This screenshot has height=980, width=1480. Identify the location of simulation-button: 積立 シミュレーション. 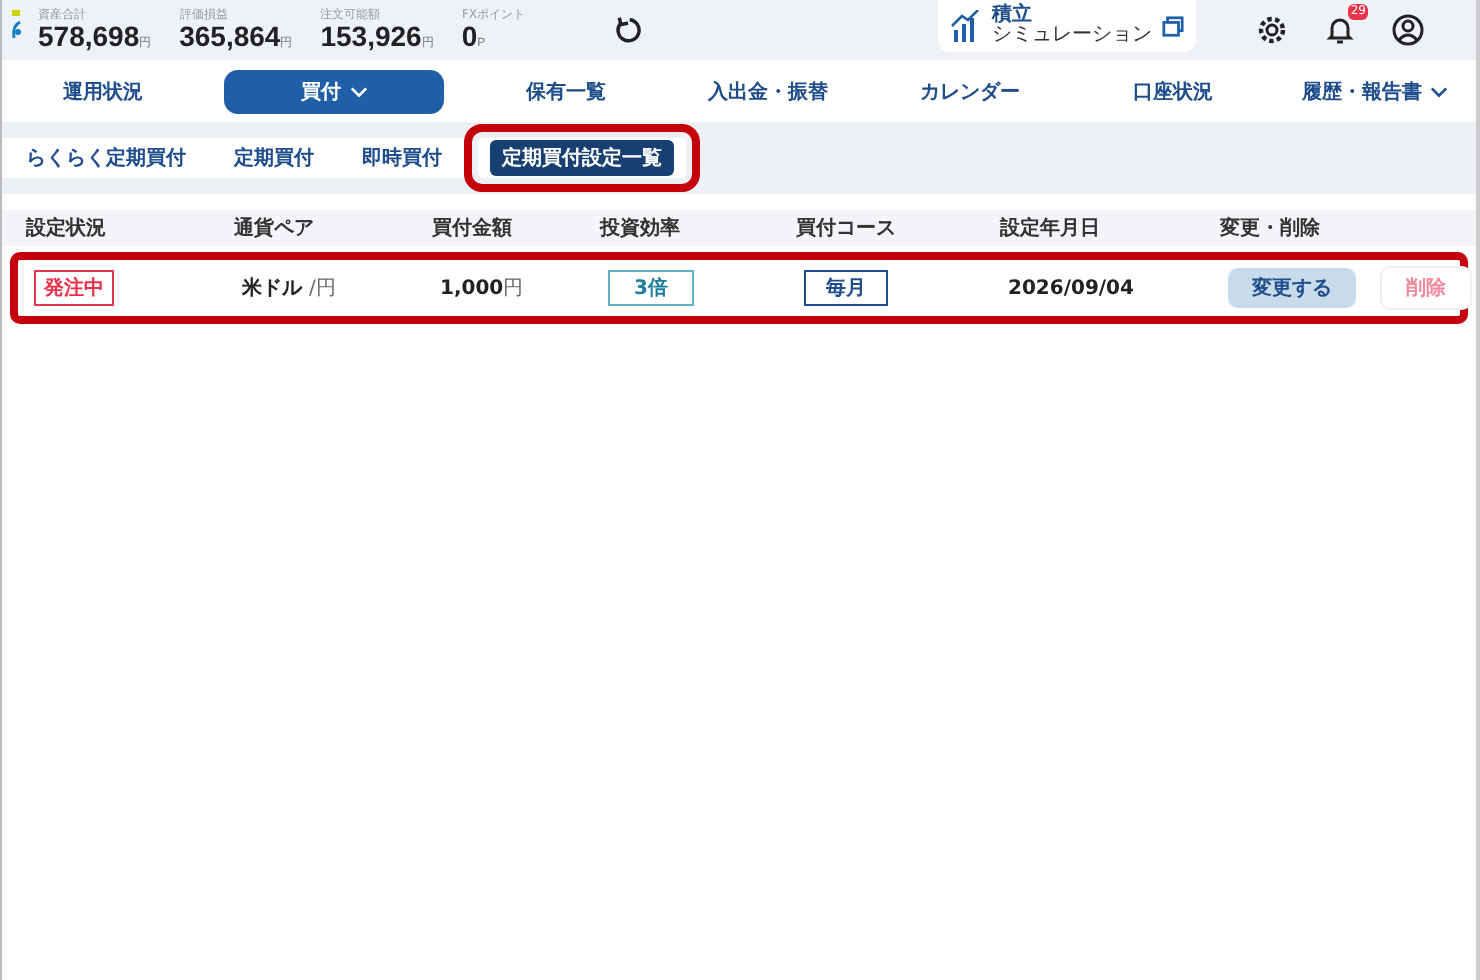
(1067, 26).